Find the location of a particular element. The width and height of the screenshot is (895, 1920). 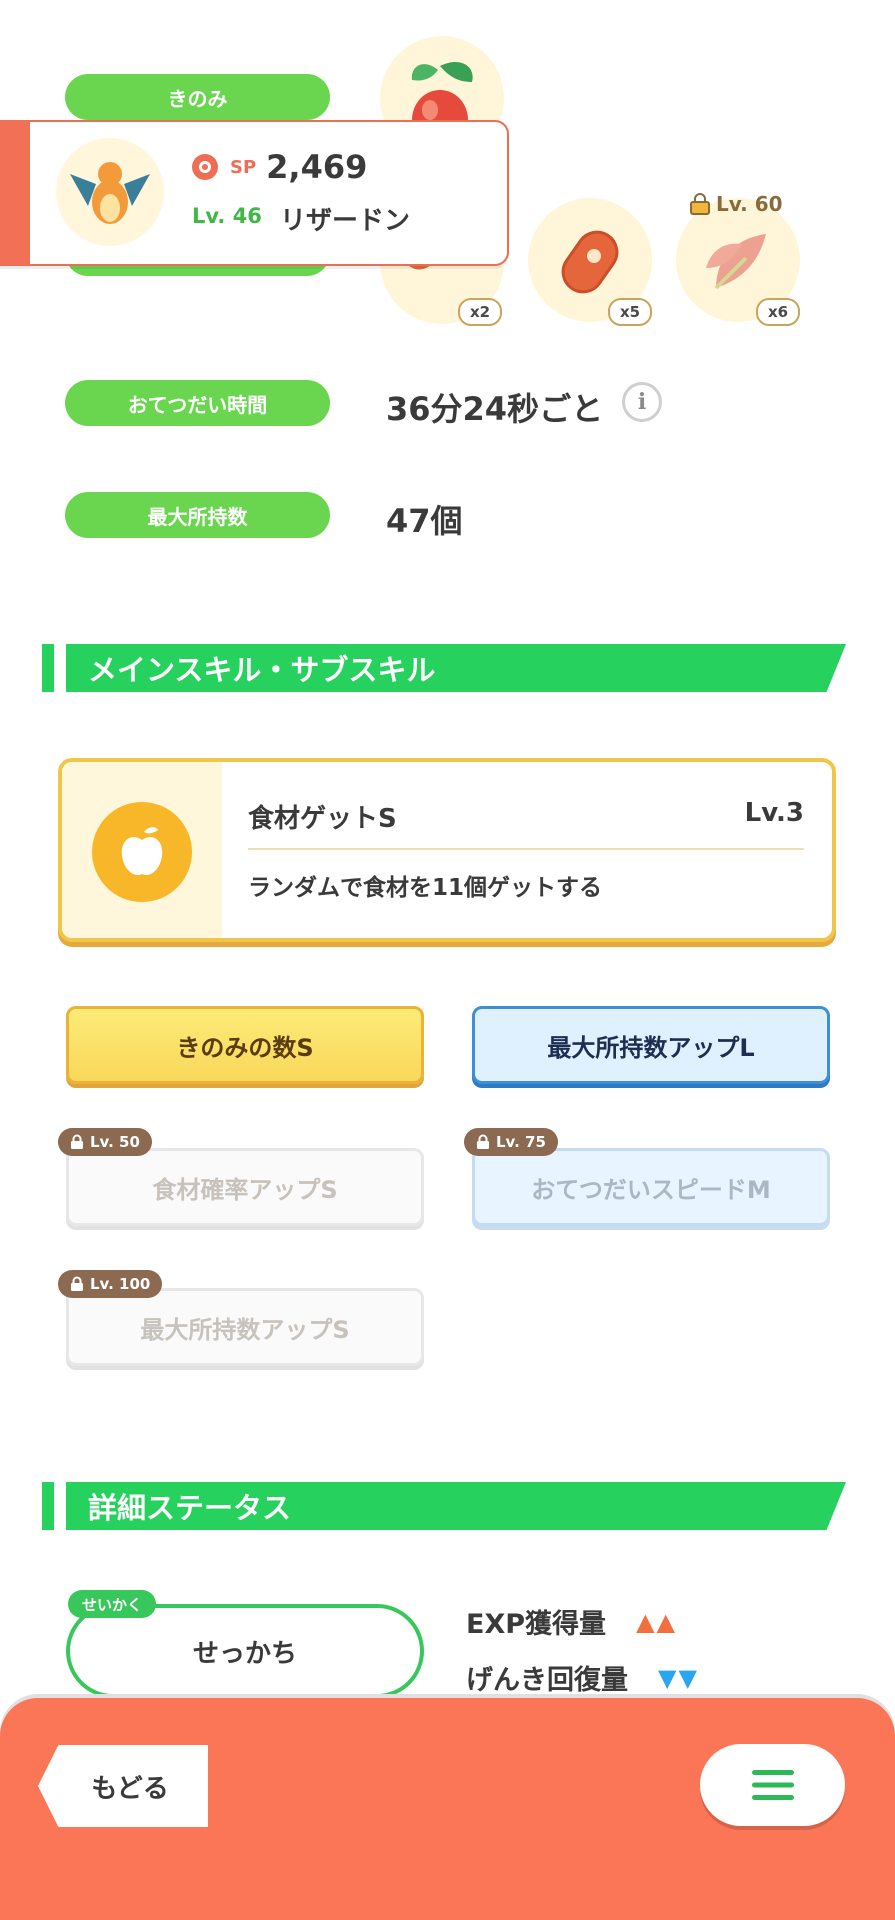

pokemon-icon is located at coordinates (110, 193).